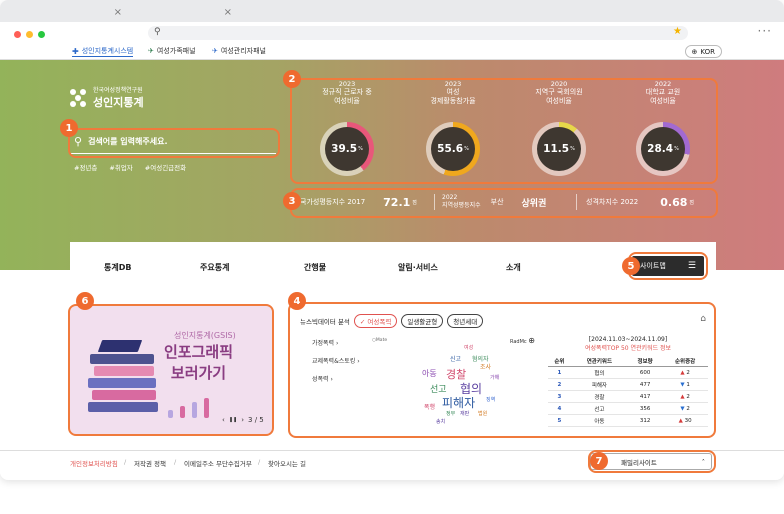 The image size is (784, 514). I want to click on tag-link: #정년층, so click(85, 167).